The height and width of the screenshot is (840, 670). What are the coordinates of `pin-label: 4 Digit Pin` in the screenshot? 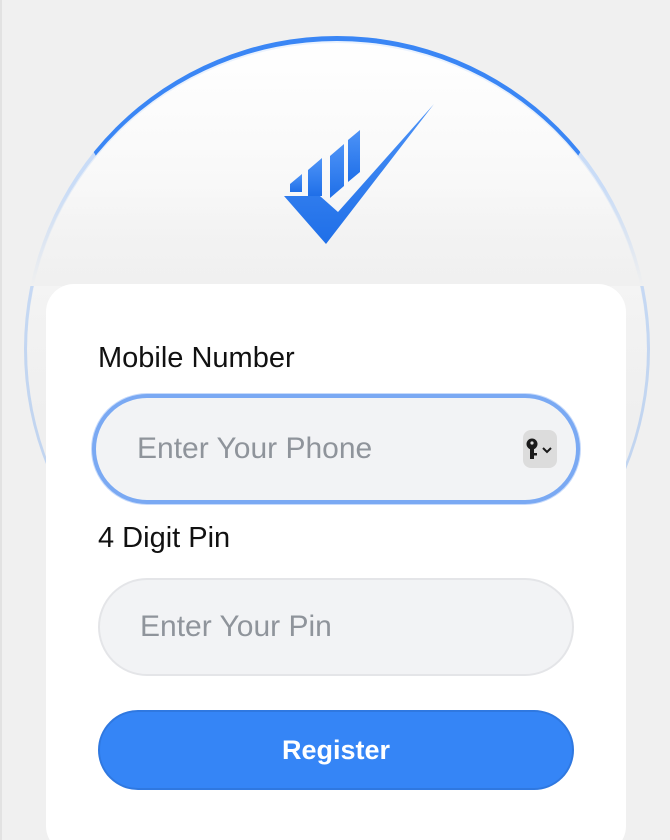 It's located at (164, 538).